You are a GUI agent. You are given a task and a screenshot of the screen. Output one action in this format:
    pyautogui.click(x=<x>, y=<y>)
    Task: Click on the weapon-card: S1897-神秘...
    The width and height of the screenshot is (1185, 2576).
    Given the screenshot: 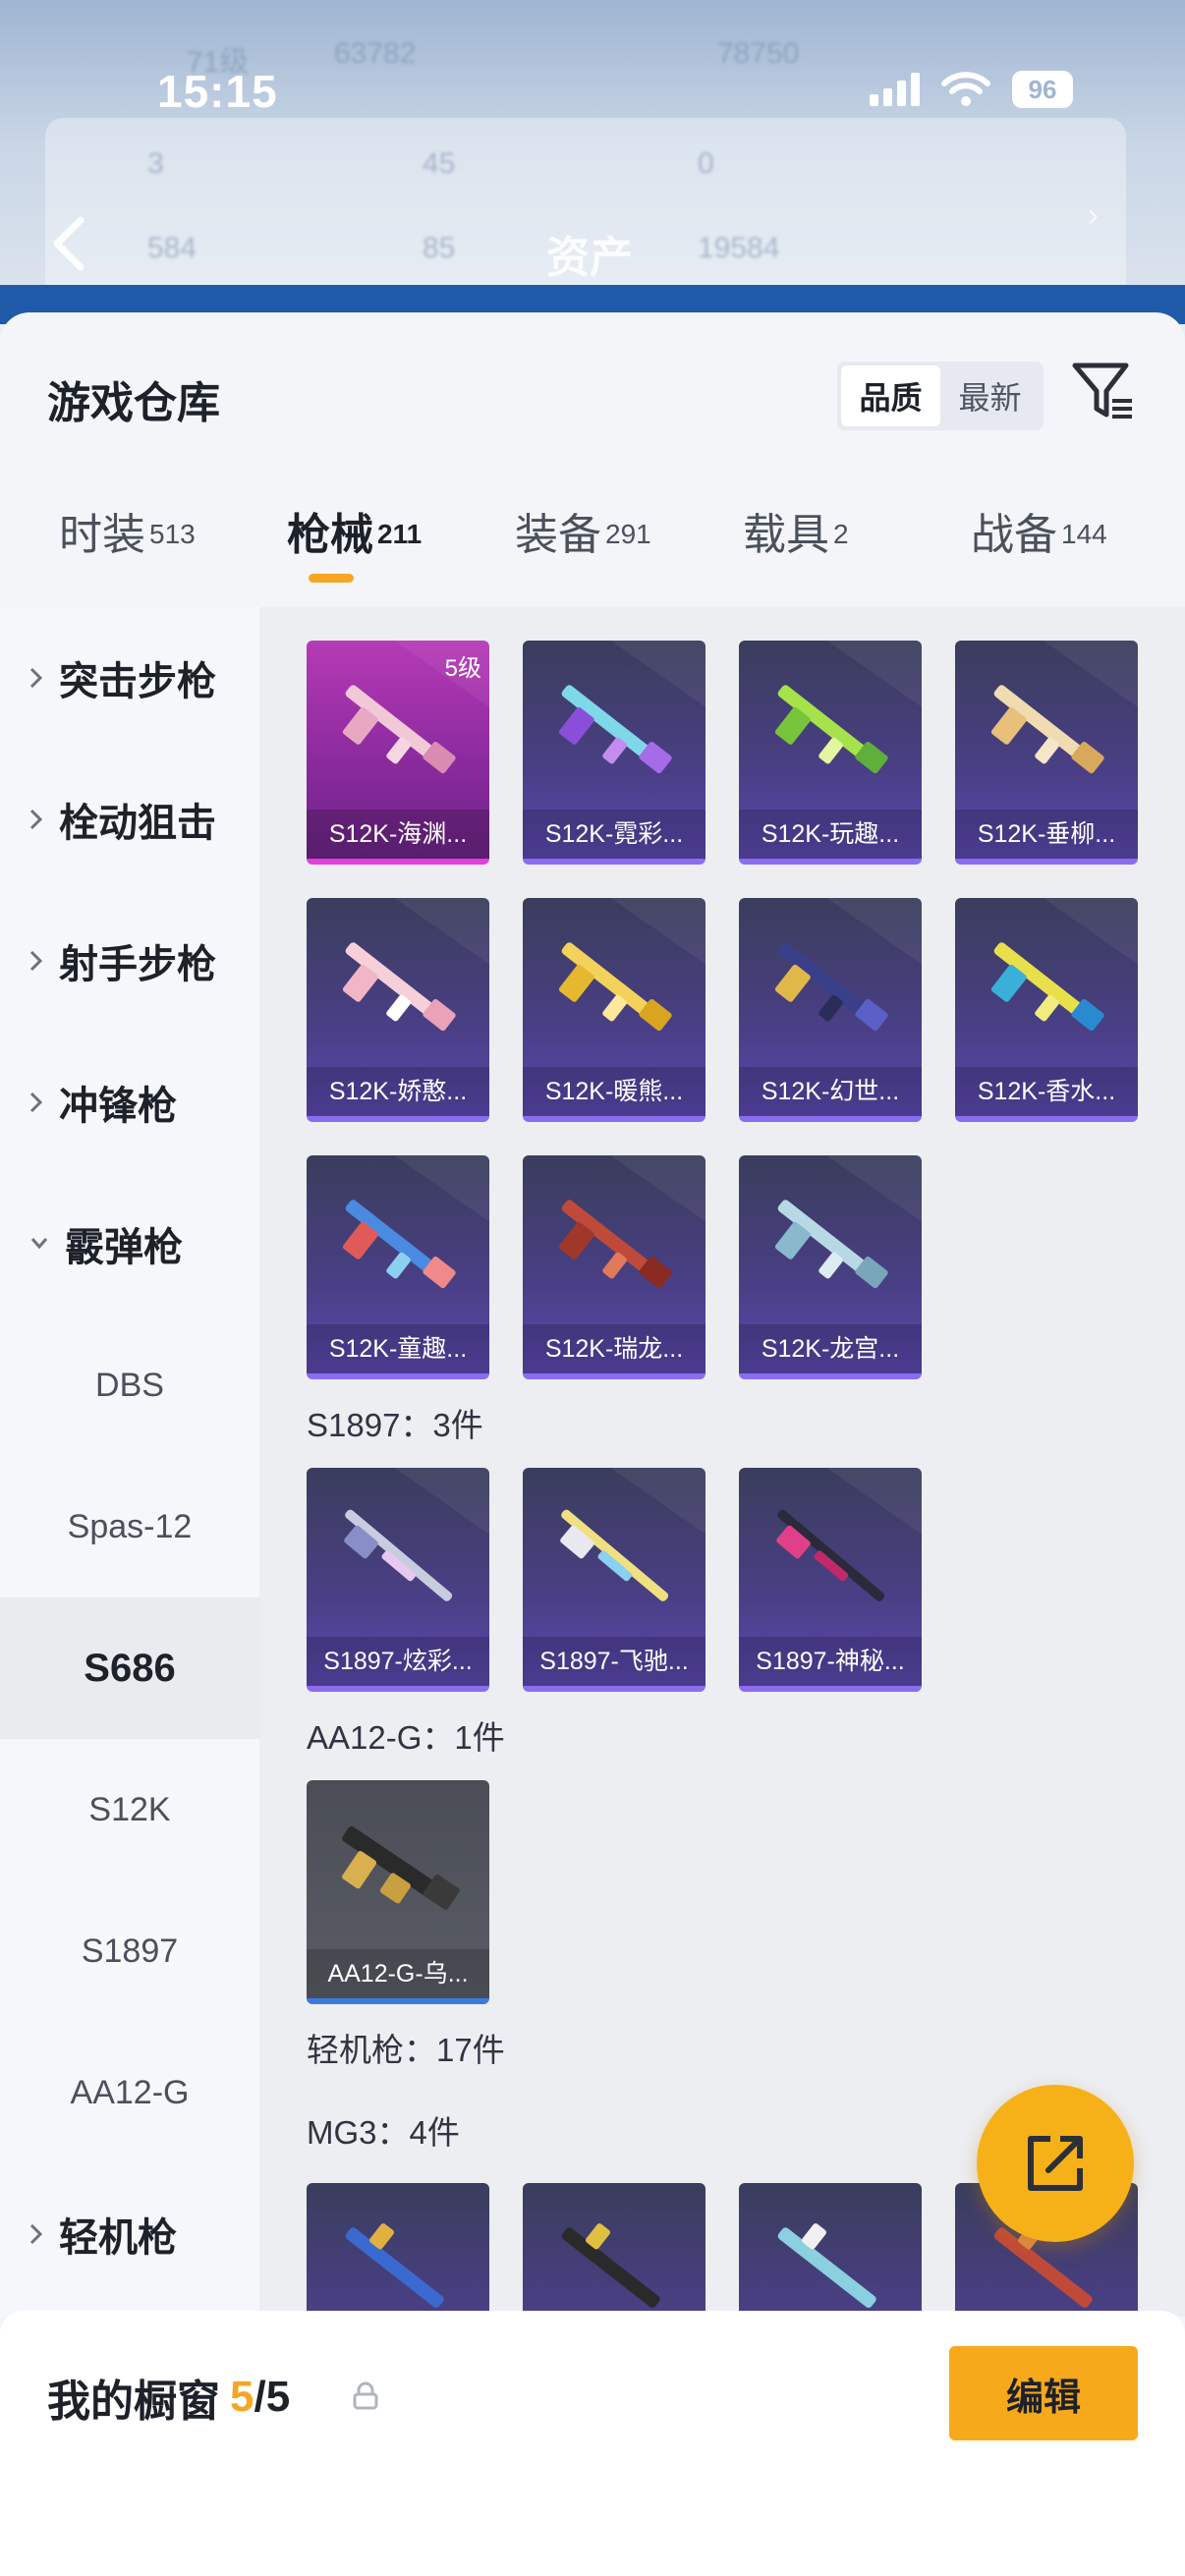 What is the action you would take?
    pyautogui.click(x=831, y=1580)
    